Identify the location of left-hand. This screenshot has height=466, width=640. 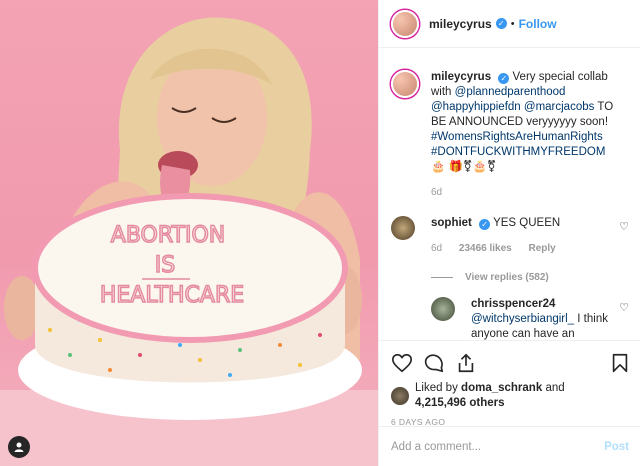
(22, 308).